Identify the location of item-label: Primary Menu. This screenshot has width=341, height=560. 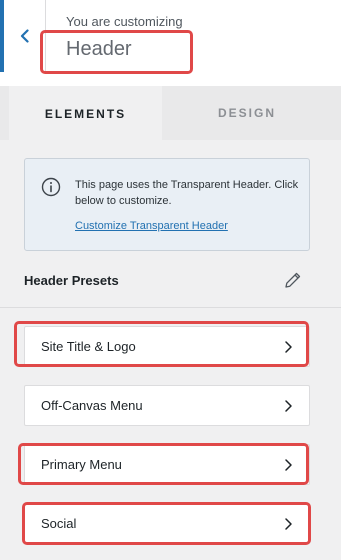
(81, 464).